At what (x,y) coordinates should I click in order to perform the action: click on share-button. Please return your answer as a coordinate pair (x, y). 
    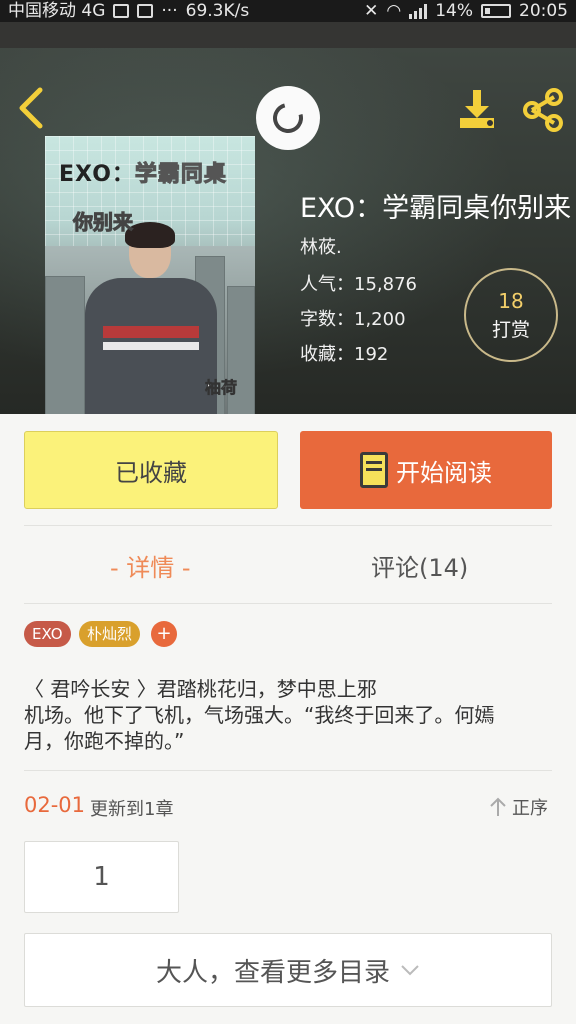
    Looking at the image, I should click on (543, 110).